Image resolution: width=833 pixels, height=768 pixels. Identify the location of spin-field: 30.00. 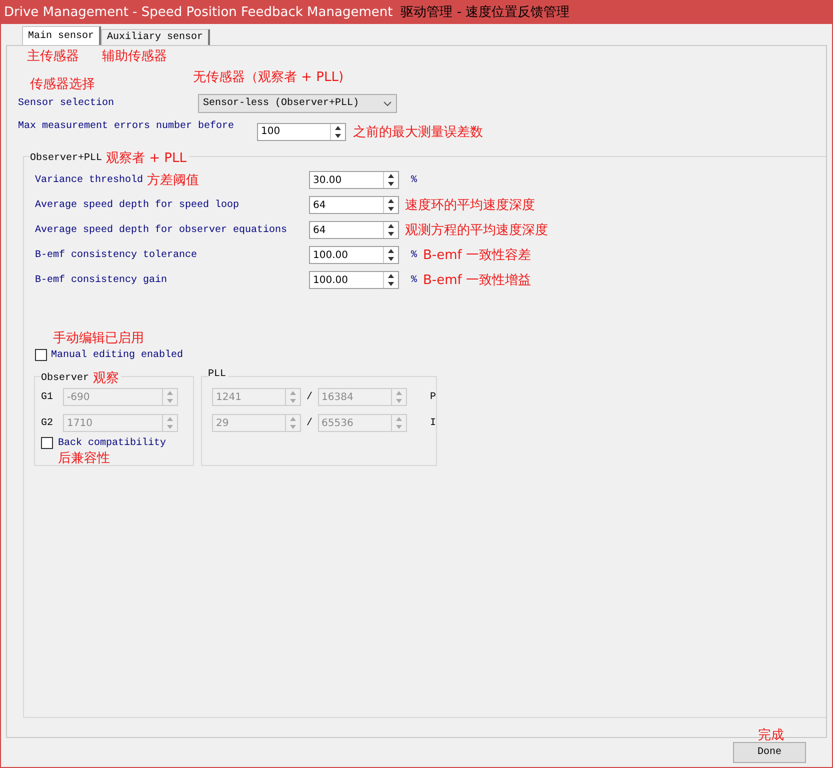
(354, 180).